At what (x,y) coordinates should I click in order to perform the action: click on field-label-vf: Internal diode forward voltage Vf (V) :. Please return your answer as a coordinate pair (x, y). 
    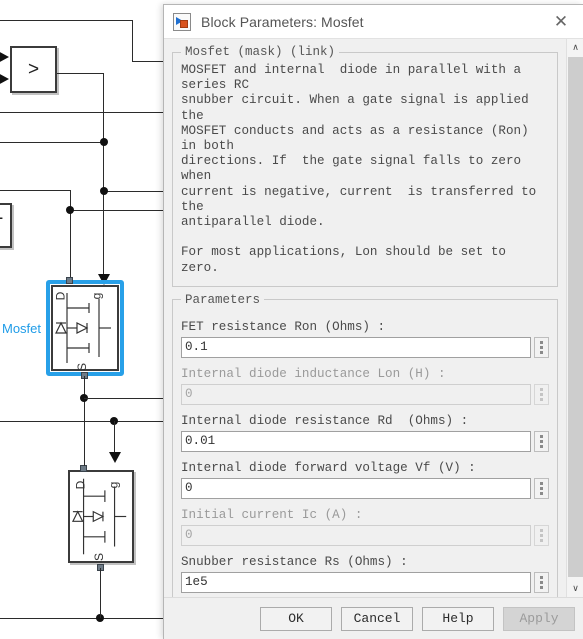
    Looking at the image, I should click on (328, 467).